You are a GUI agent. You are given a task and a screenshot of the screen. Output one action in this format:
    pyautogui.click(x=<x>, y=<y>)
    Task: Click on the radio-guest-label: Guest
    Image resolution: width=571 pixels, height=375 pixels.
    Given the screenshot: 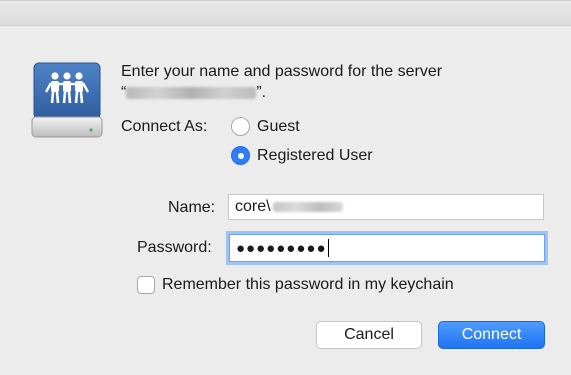 What is the action you would take?
    pyautogui.click(x=278, y=126)
    